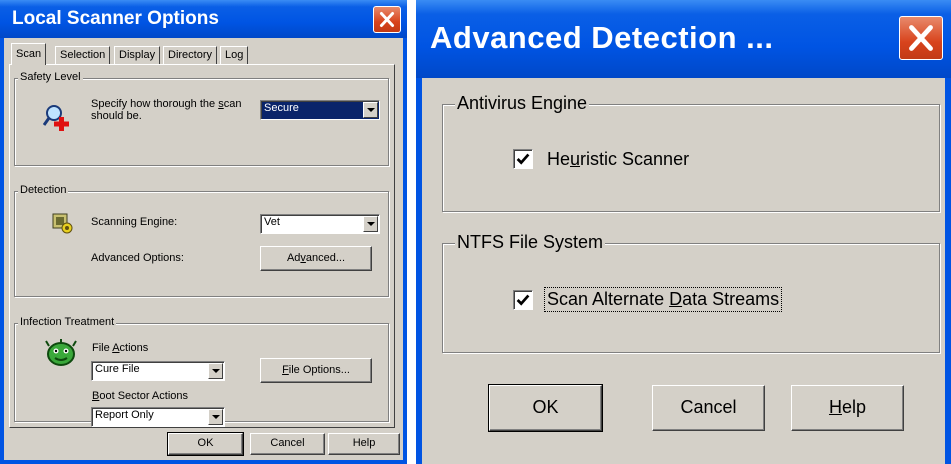  What do you see at coordinates (234, 55) in the screenshot?
I see `tab-log: Log` at bounding box center [234, 55].